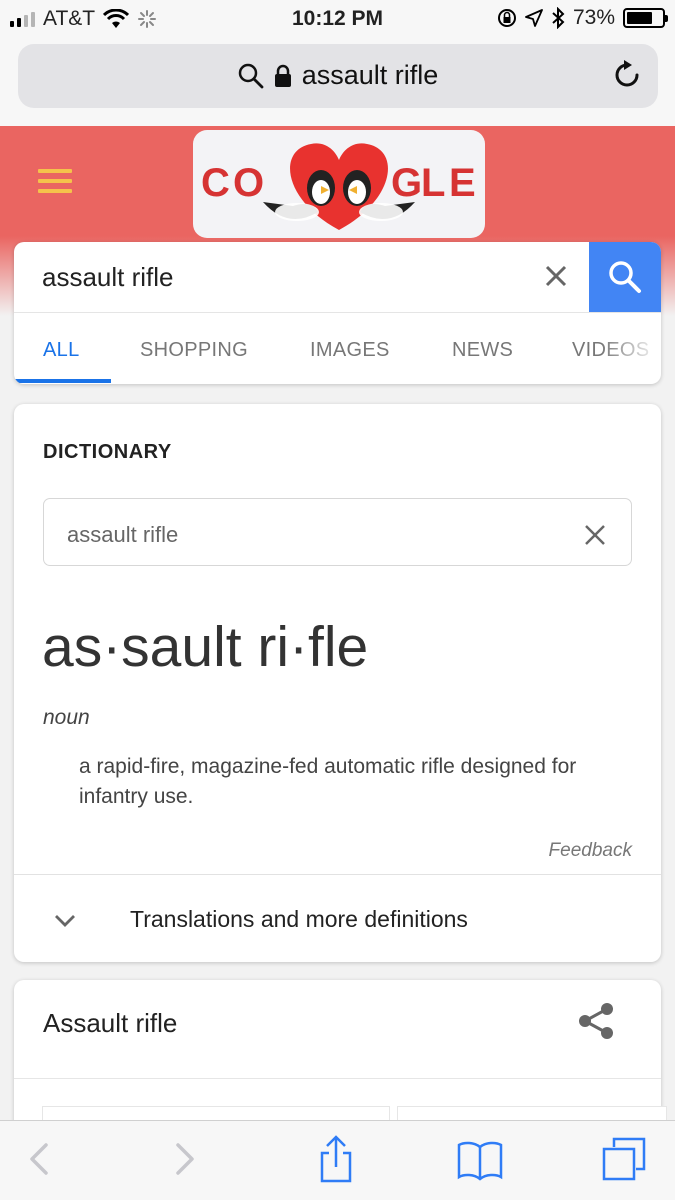 The image size is (675, 1200). What do you see at coordinates (482, 350) in the screenshot?
I see `tab-news: NEWS` at bounding box center [482, 350].